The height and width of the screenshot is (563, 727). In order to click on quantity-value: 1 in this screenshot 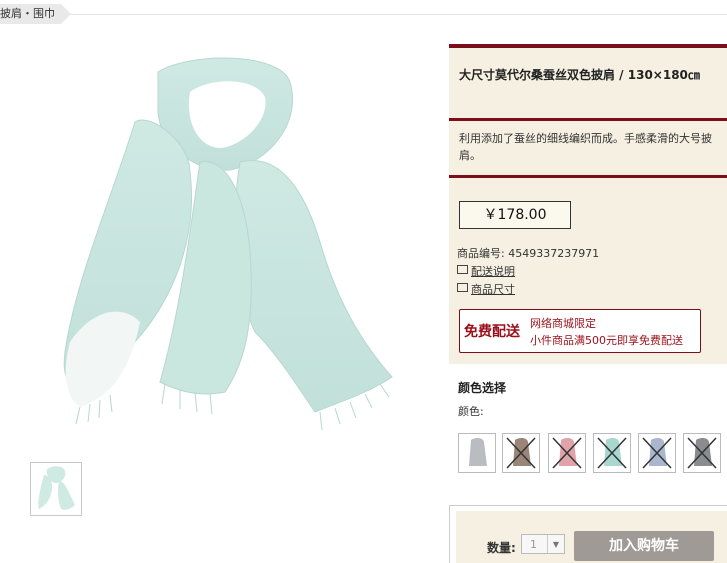, I will do `click(533, 544)`.